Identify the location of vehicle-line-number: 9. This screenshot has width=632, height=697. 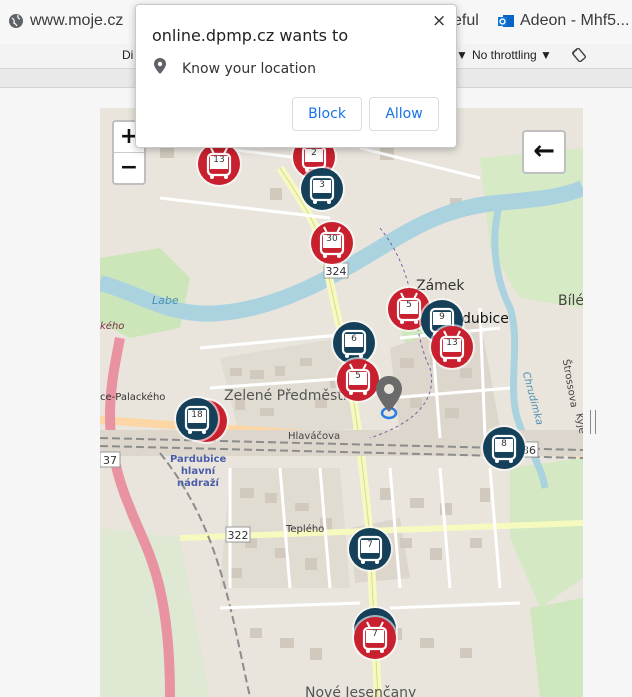
(442, 317).